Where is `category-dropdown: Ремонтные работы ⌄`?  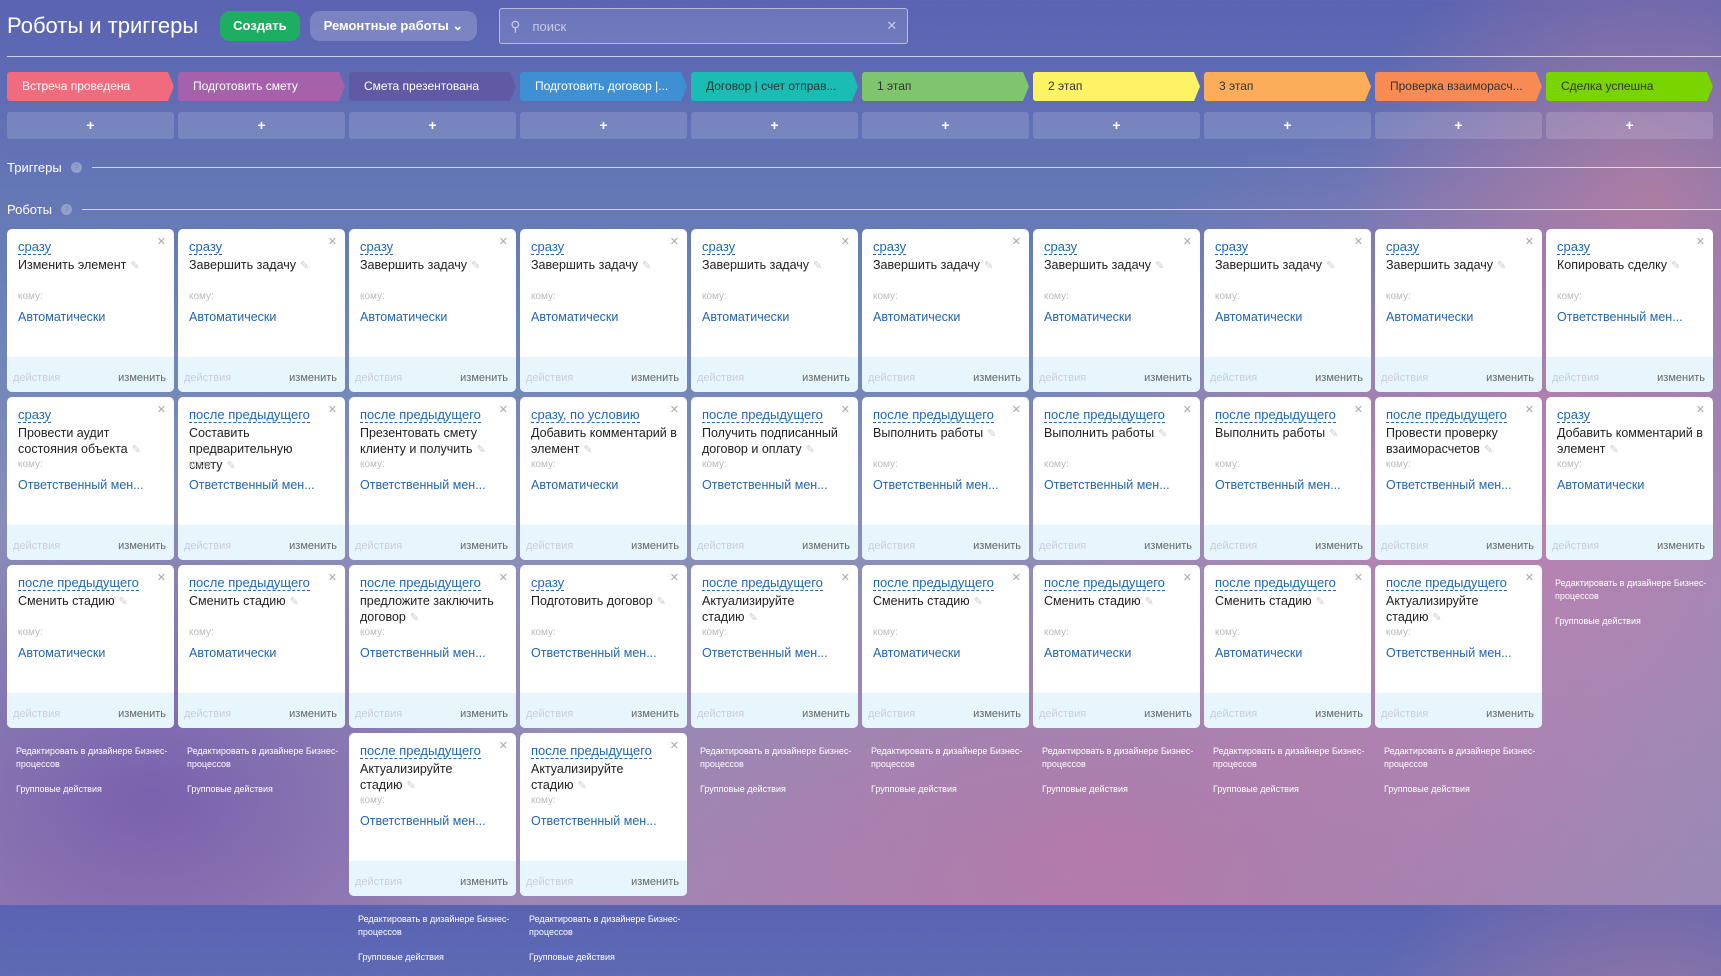
category-dropdown: Ремонтные работы ⌄ is located at coordinates (393, 26).